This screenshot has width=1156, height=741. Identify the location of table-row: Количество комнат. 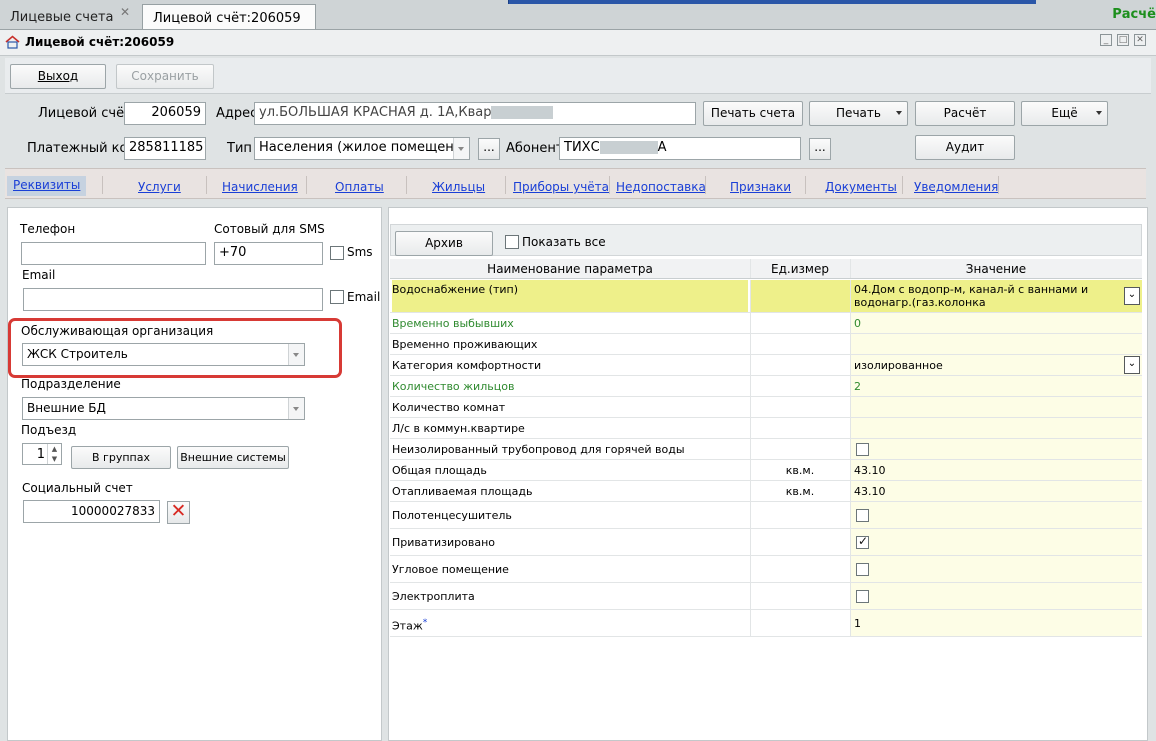
(766, 407).